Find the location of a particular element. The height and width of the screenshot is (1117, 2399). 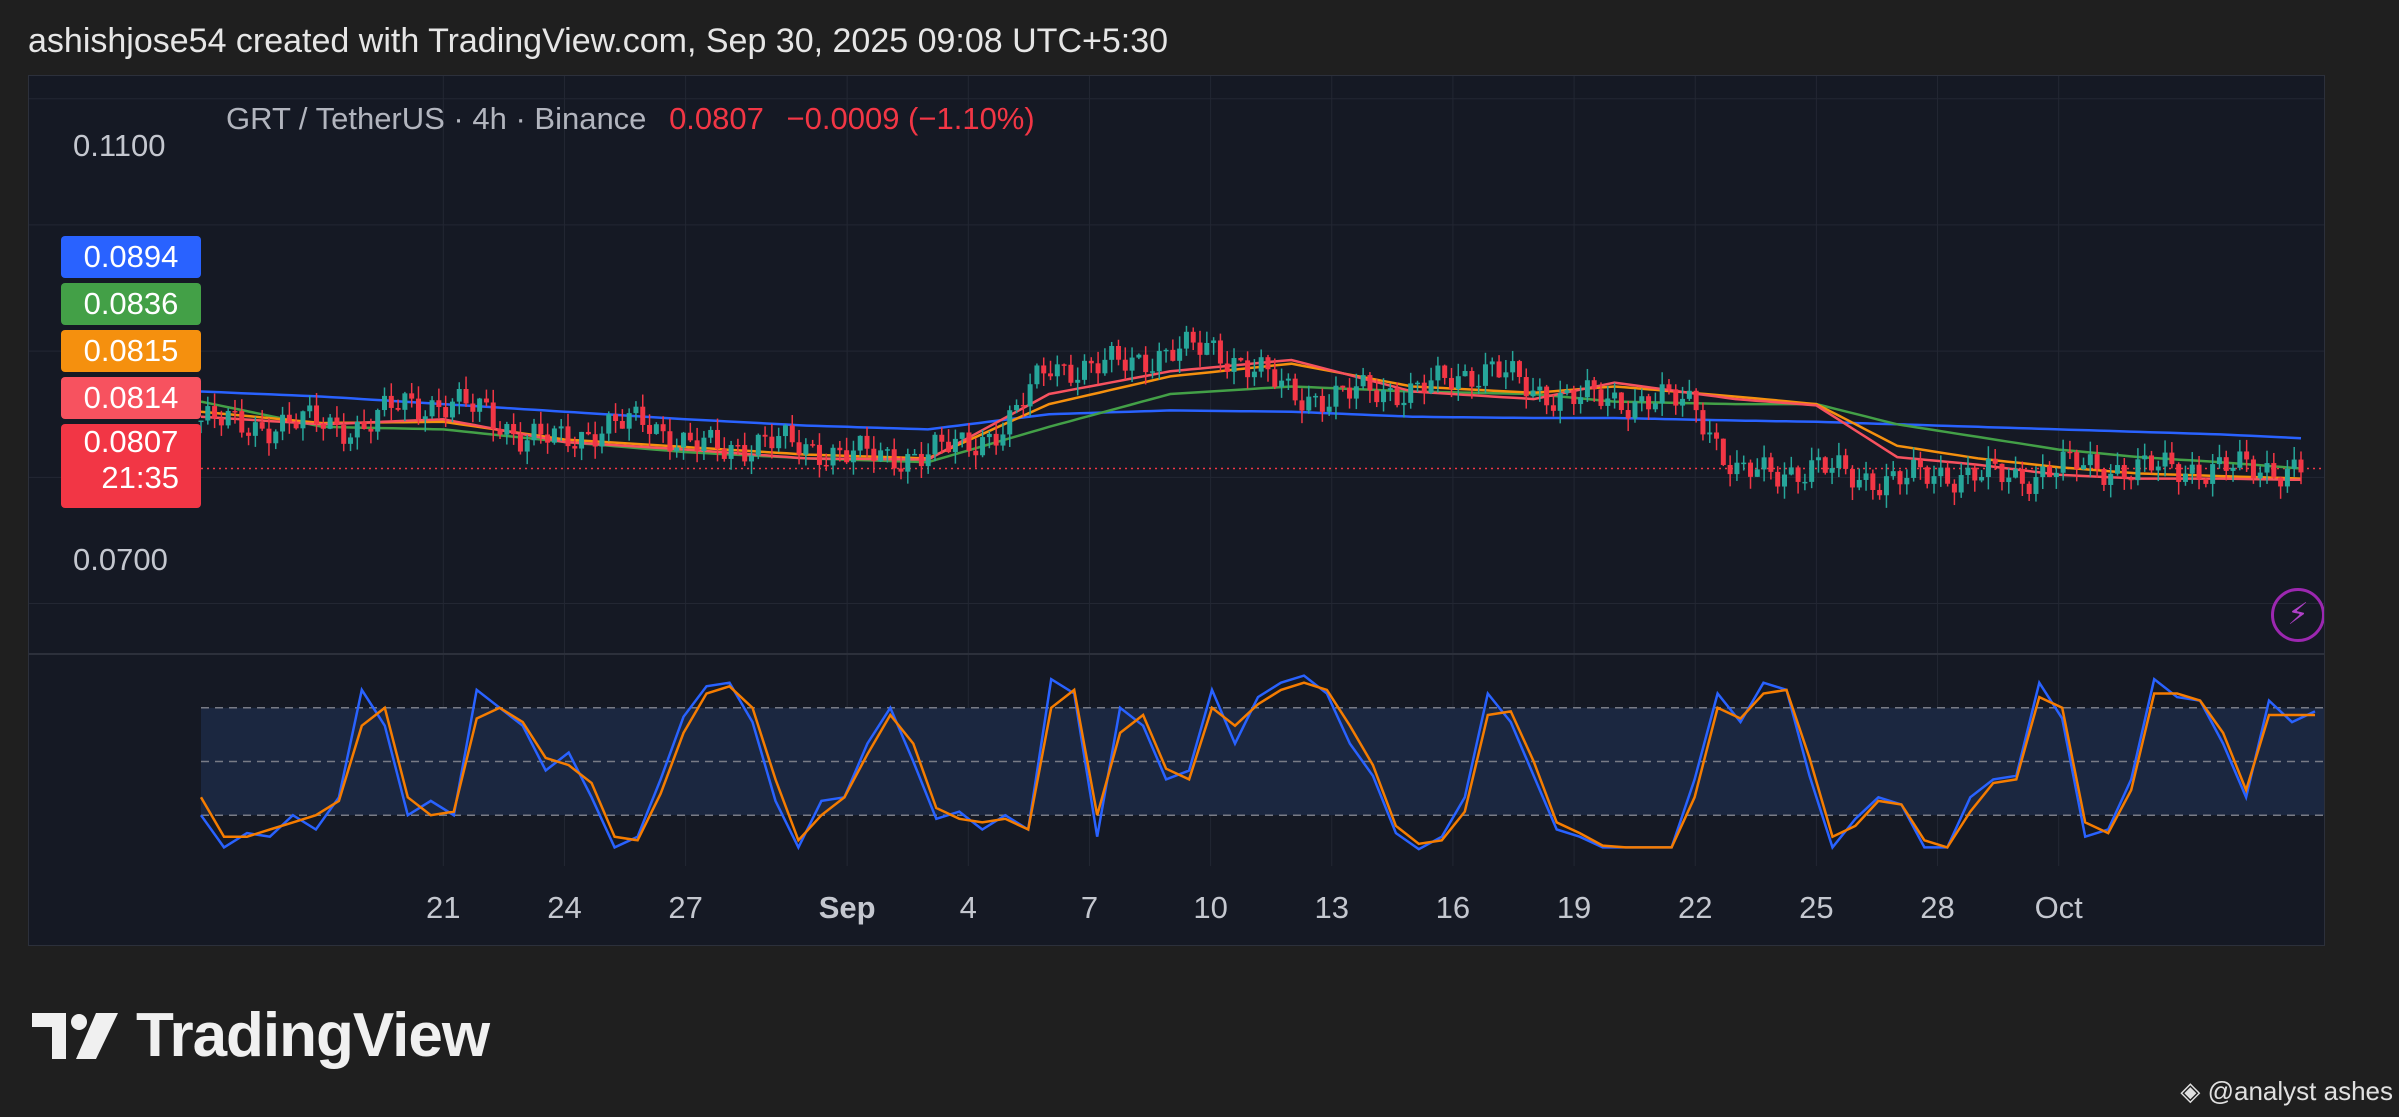

x-tick-label: 16 is located at coordinates (1453, 907).